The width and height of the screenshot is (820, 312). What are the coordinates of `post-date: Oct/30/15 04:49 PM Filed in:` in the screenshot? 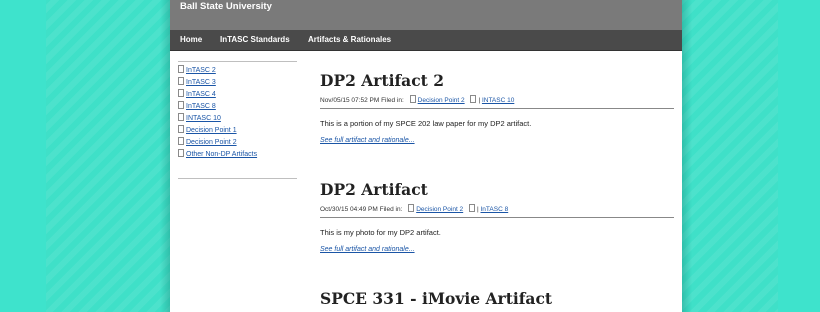 It's located at (361, 209).